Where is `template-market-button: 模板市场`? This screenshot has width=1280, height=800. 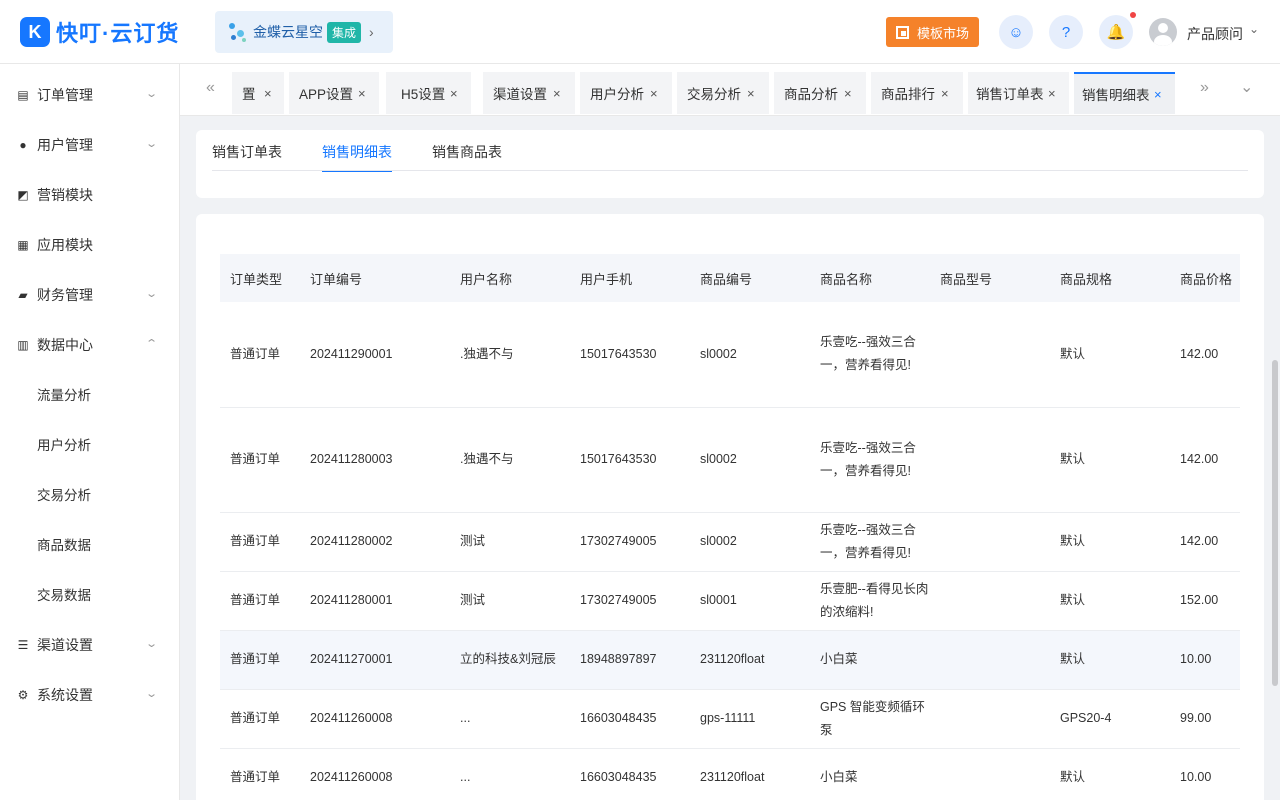 template-market-button: 模板市场 is located at coordinates (932, 32).